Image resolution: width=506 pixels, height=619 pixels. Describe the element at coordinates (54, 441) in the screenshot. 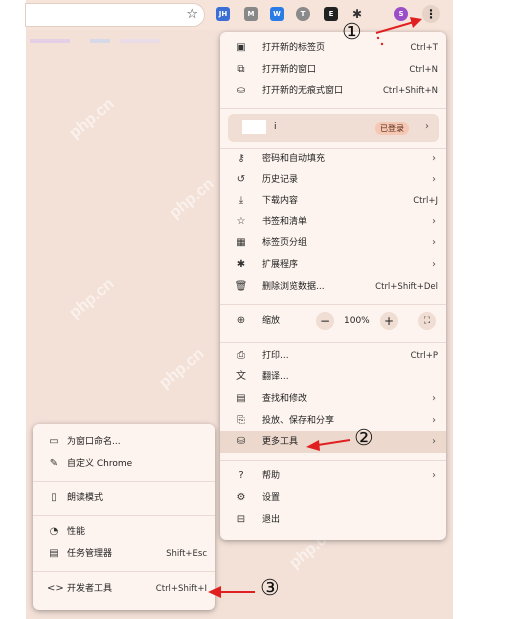

I see `window-icon: ▭` at that location.